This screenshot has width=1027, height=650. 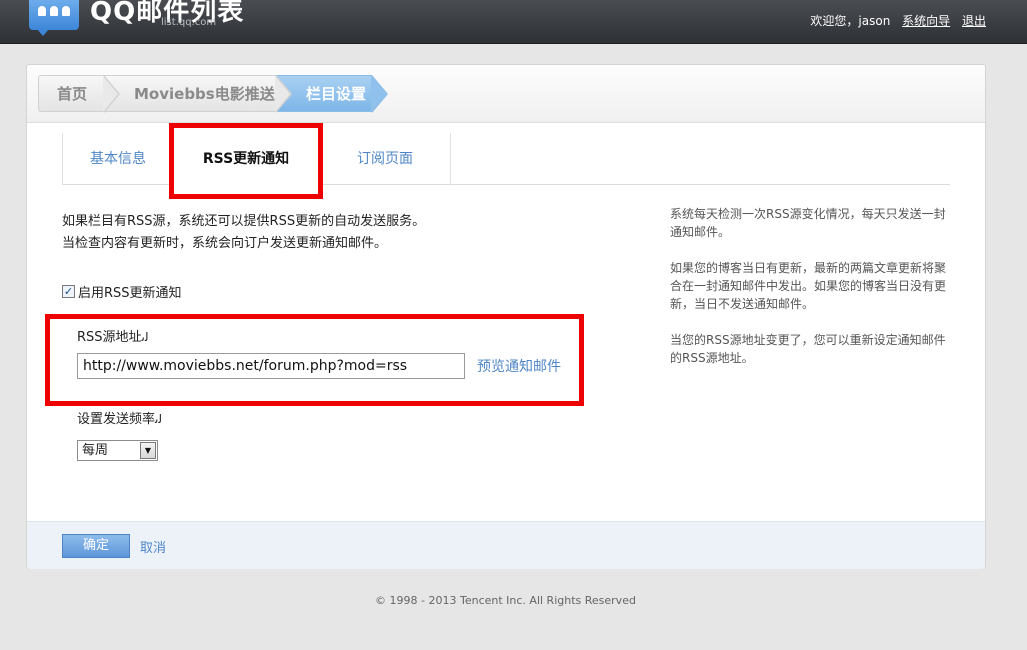 I want to click on tab-basic-info: 基本信息, so click(x=117, y=159).